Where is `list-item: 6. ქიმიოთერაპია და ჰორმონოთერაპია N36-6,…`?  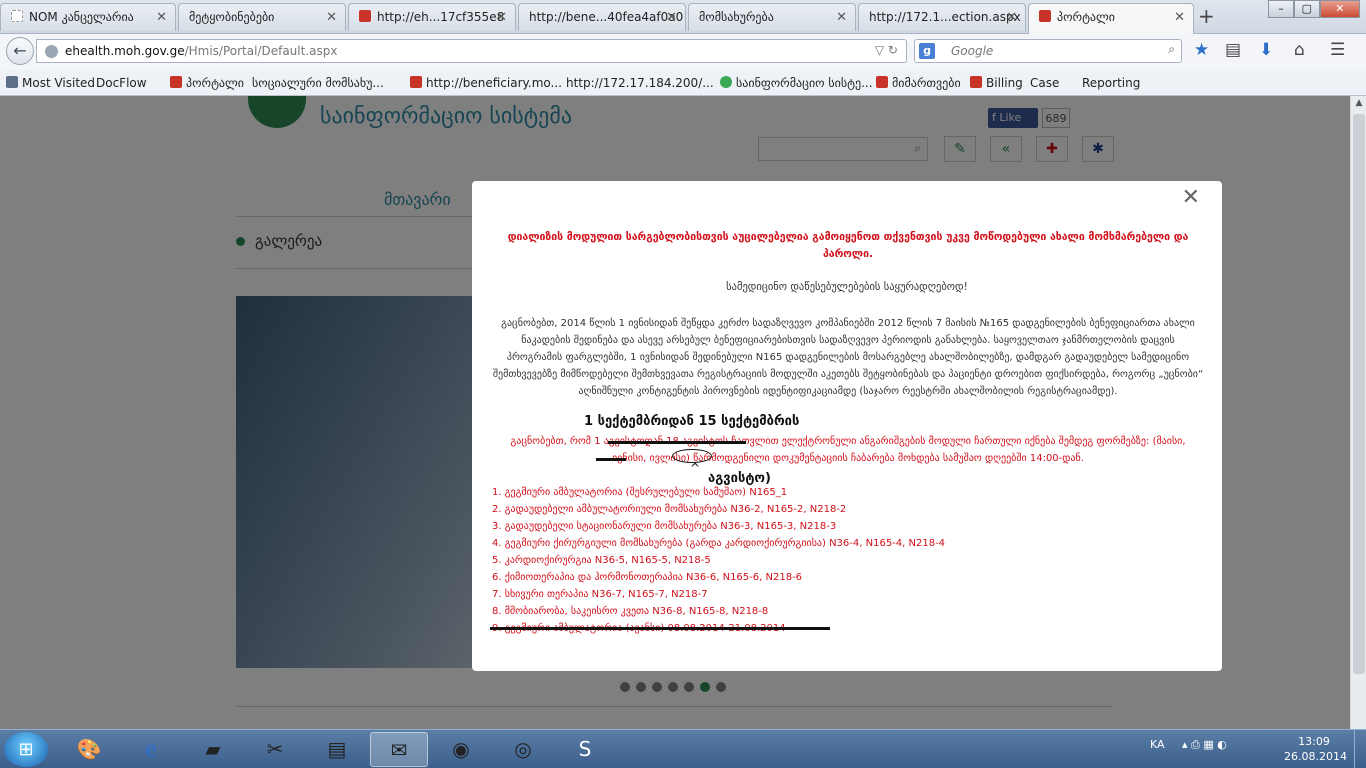
list-item: 6. ქიმიოთერაპია და ჰორმონოთერაპია N36-6,… is located at coordinates (647, 577).